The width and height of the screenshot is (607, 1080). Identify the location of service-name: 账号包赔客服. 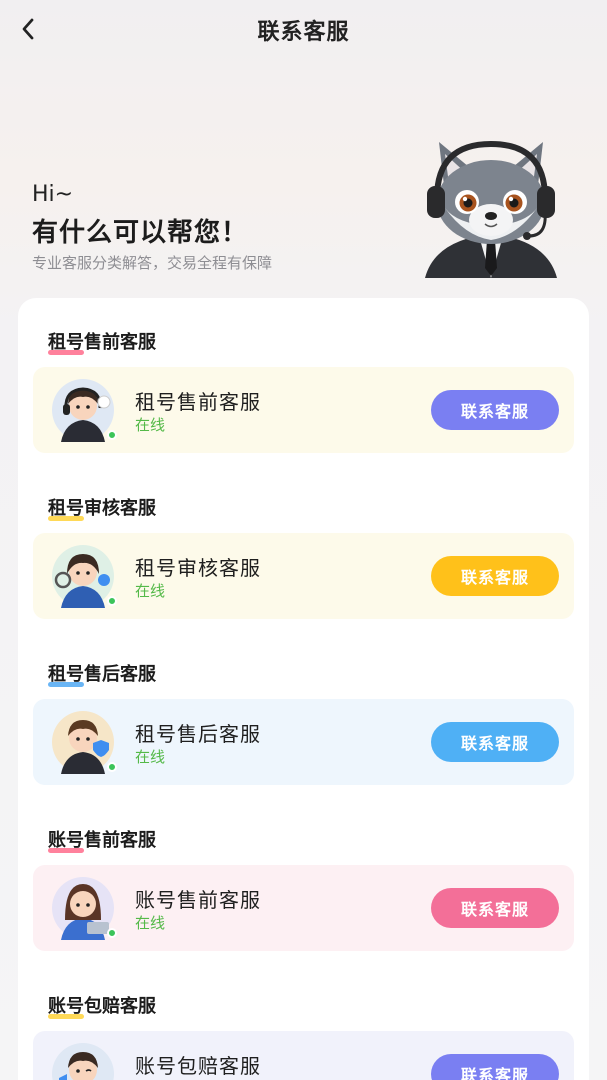
(198, 1066).